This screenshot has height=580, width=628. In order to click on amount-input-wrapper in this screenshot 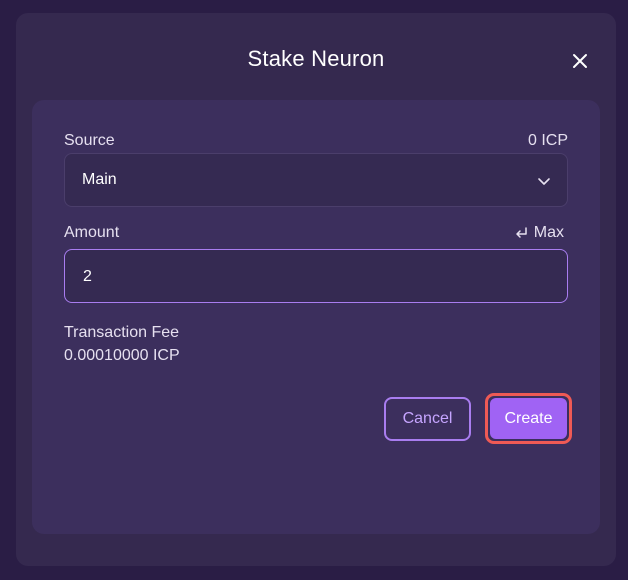, I will do `click(316, 276)`.